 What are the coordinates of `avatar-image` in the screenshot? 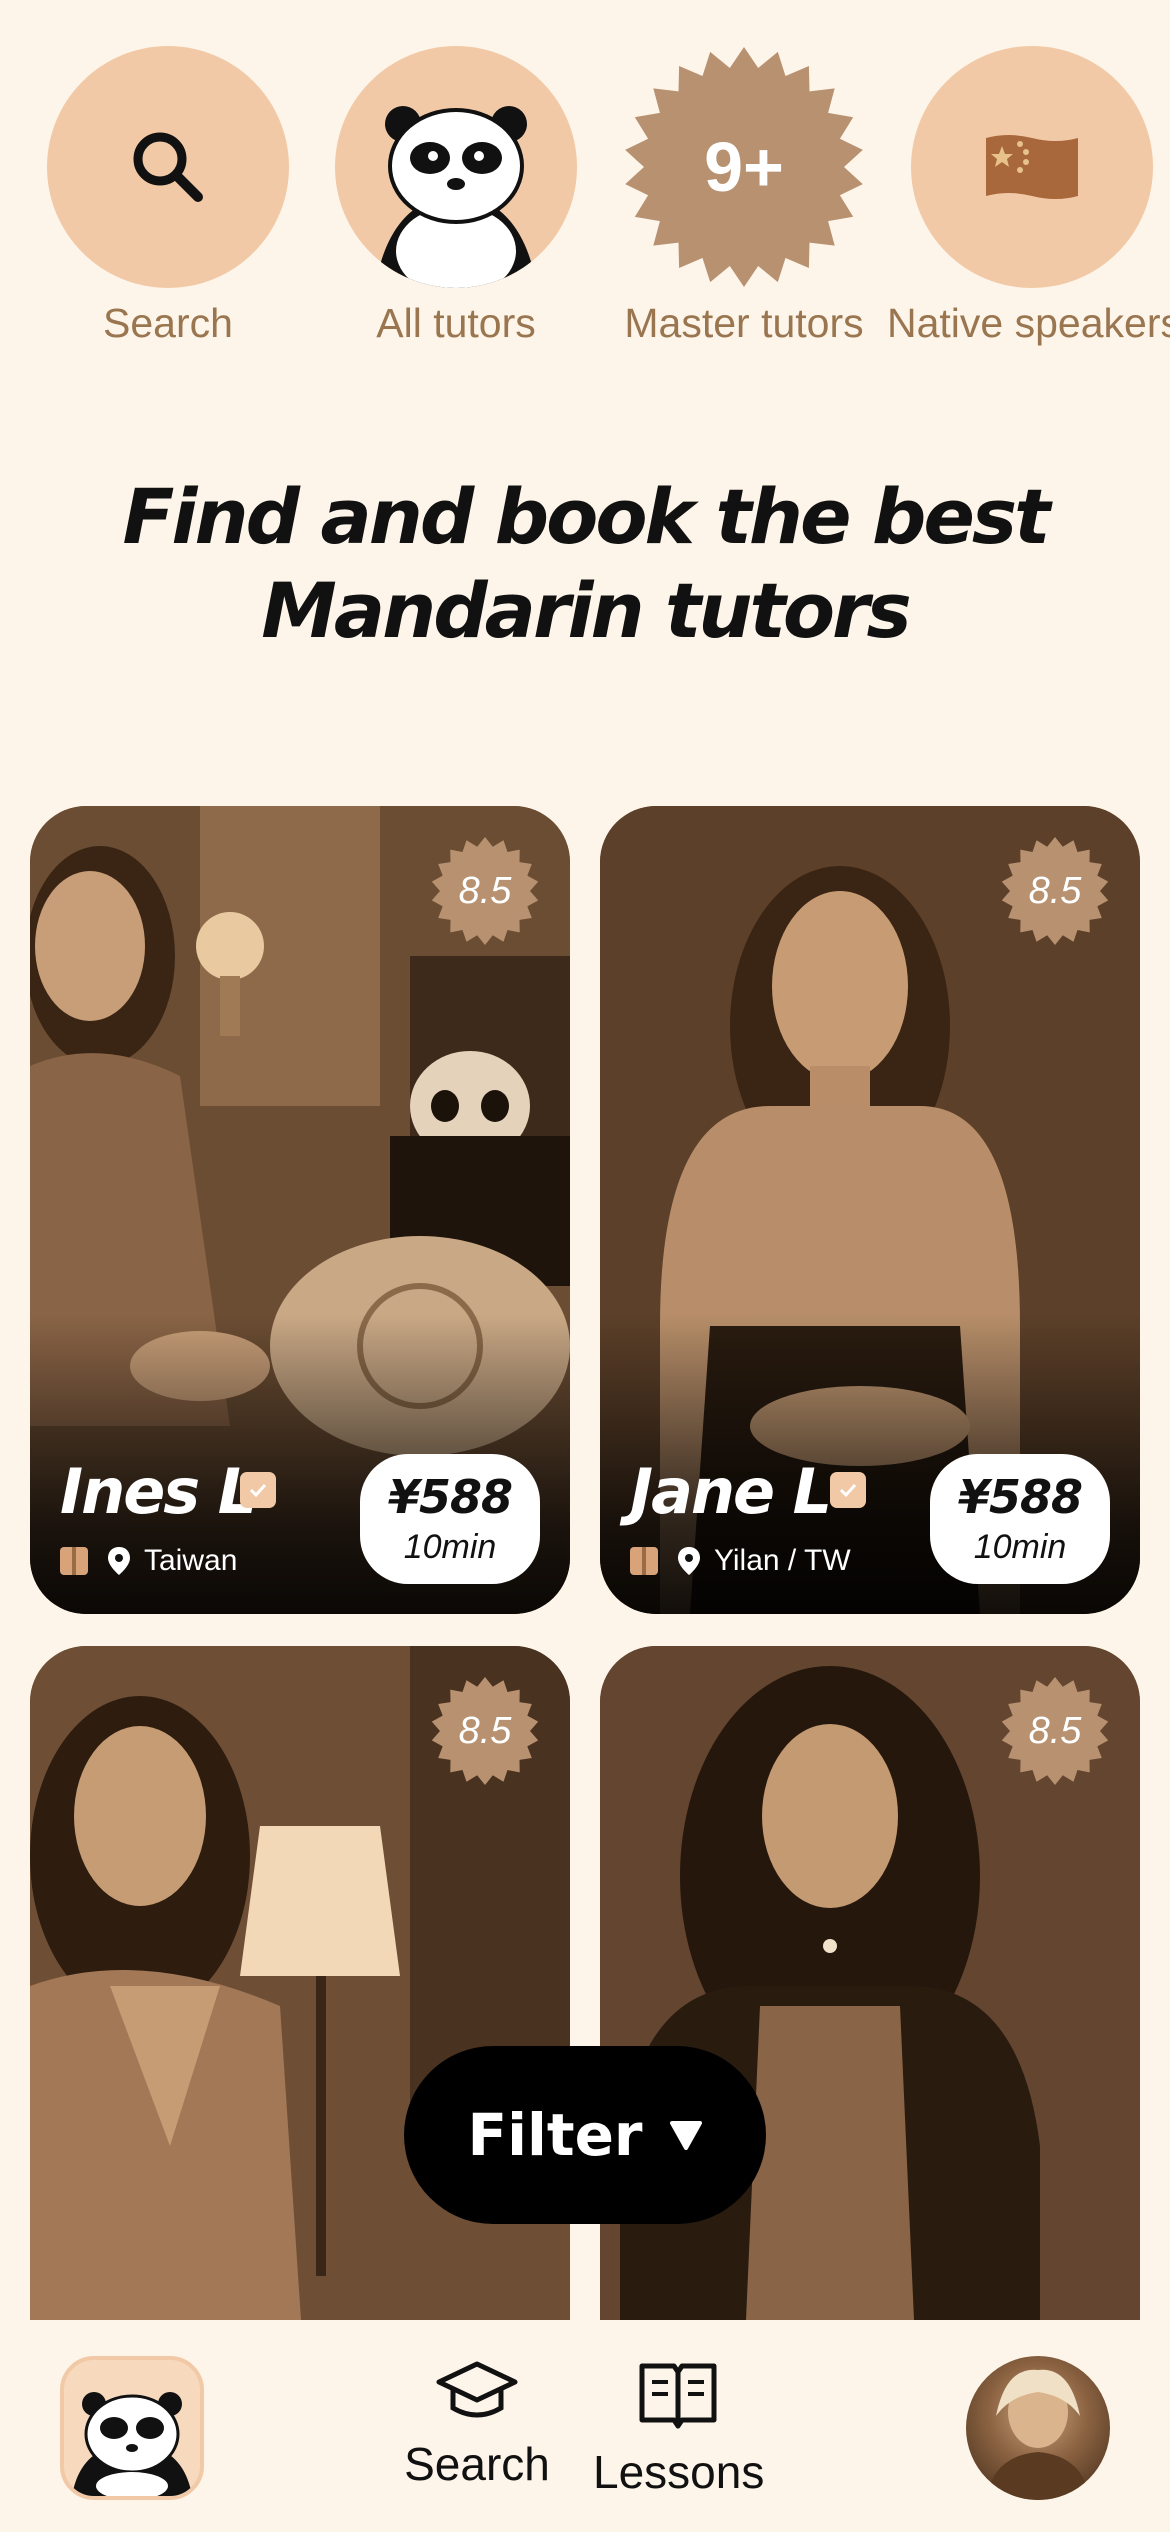 It's located at (1038, 2434).